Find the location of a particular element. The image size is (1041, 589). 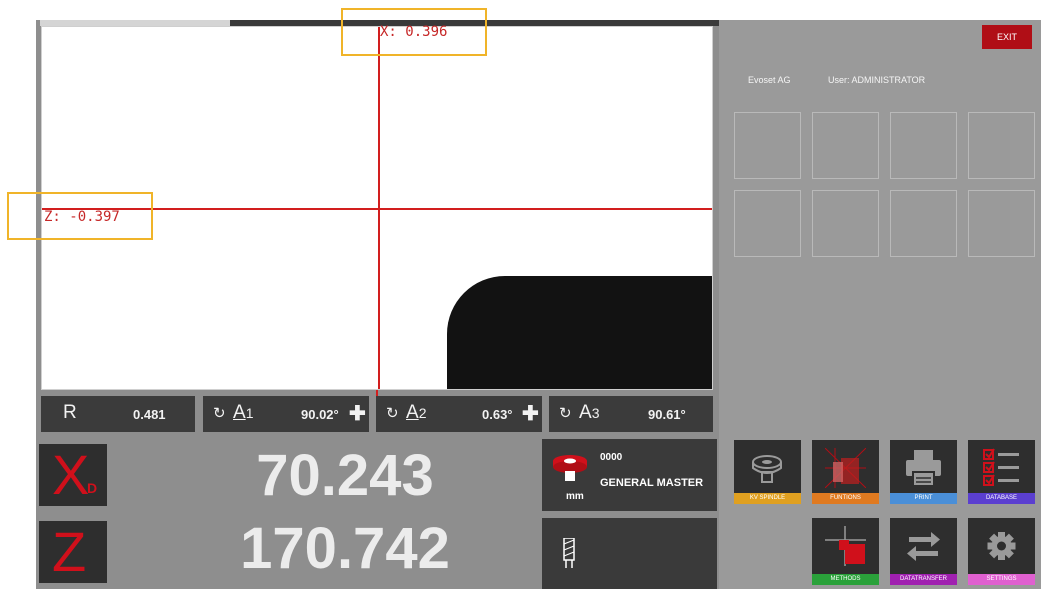

print-button: PRINT is located at coordinates (923, 472).